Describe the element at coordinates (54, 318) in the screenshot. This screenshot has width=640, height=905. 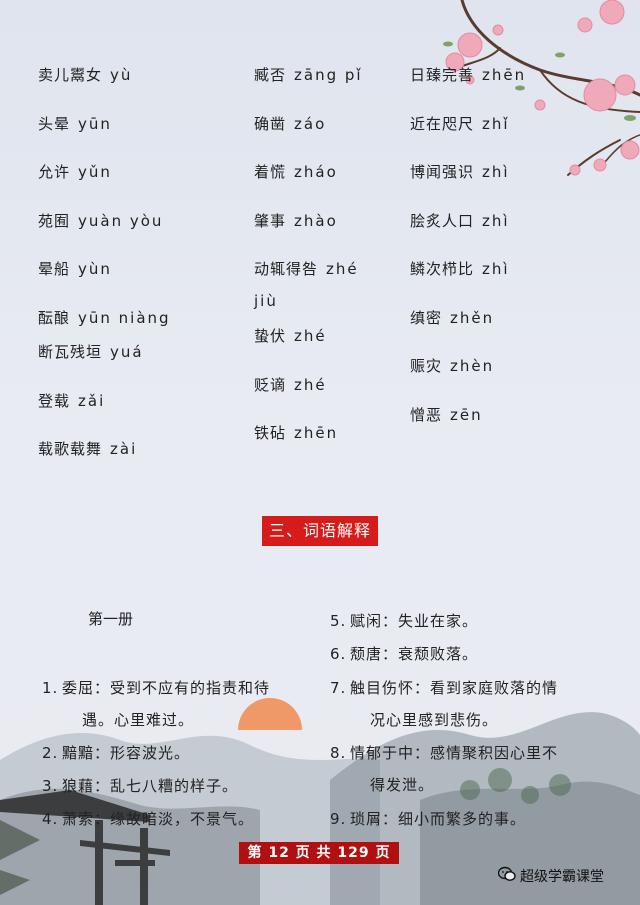
I see `entry-word: 酝酿` at that location.